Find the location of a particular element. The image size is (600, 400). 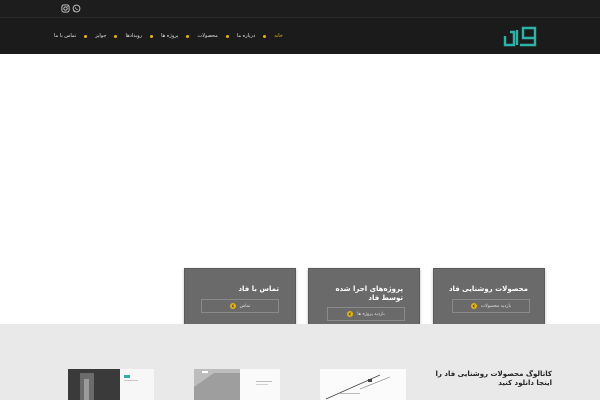

visit-products-button: بازدید محصولات is located at coordinates (491, 306).